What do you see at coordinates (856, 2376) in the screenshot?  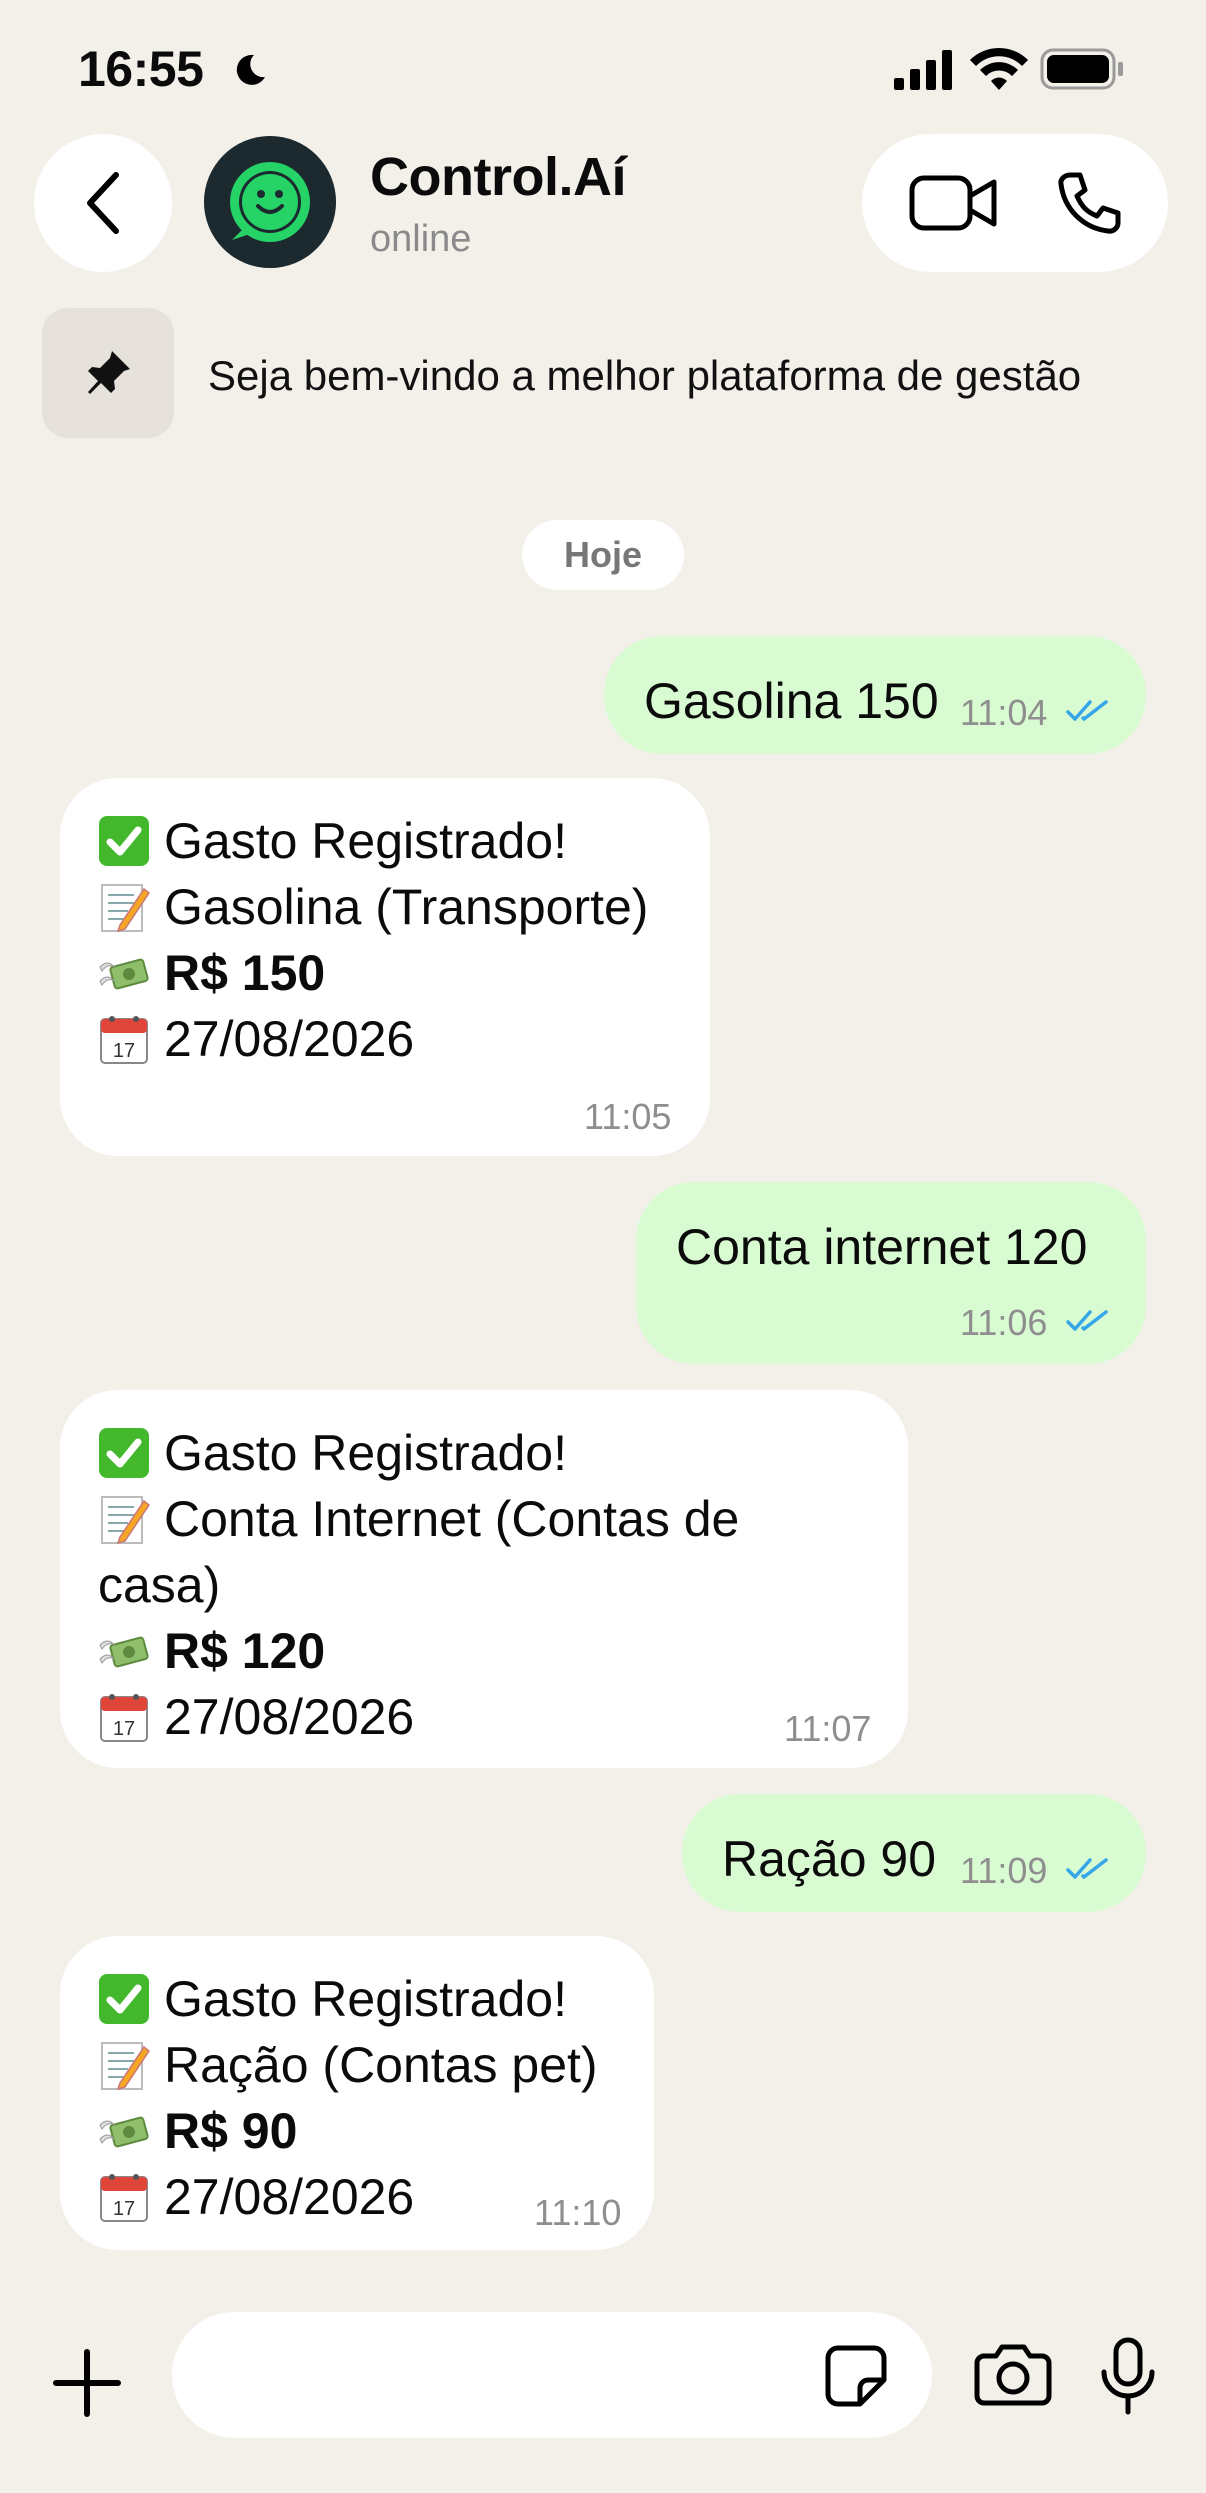 I see `sticker-icon` at bounding box center [856, 2376].